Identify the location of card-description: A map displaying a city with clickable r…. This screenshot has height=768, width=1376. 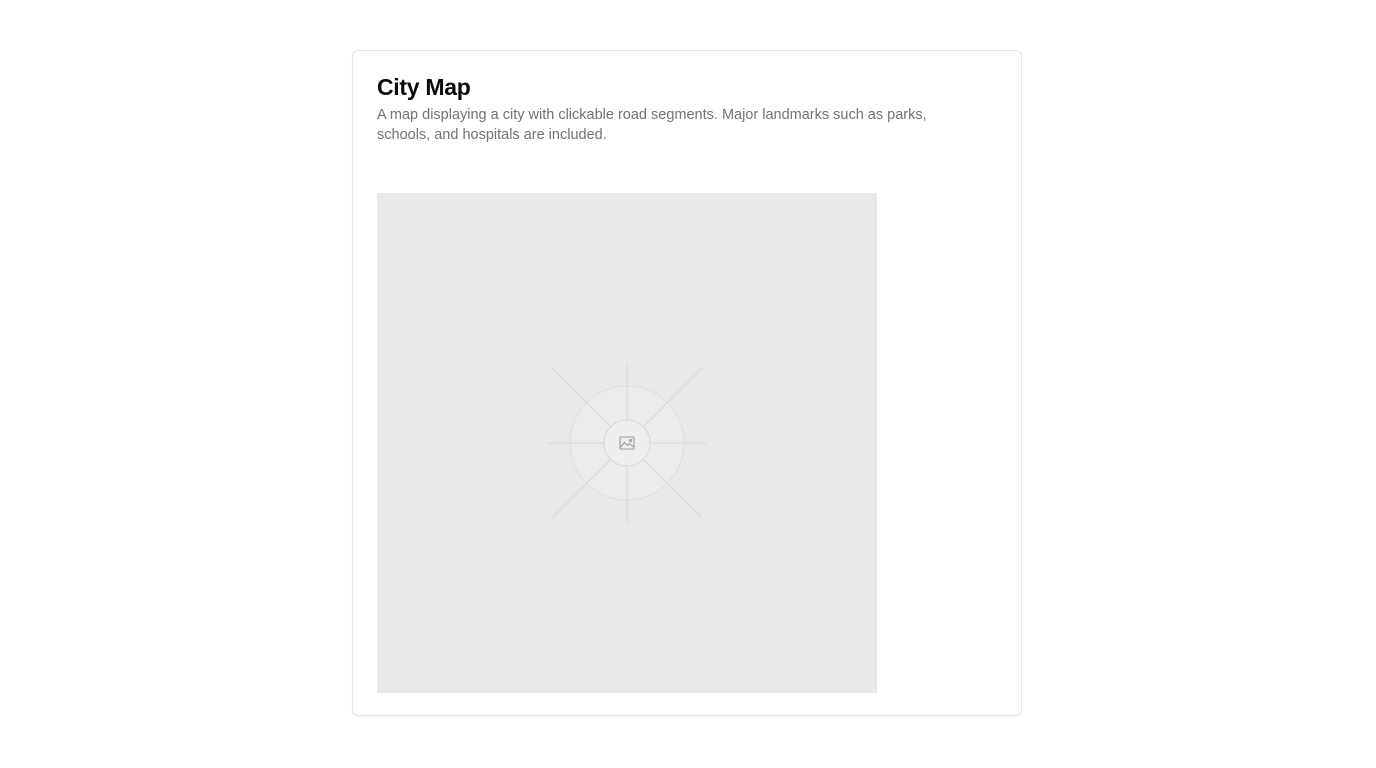
(652, 125).